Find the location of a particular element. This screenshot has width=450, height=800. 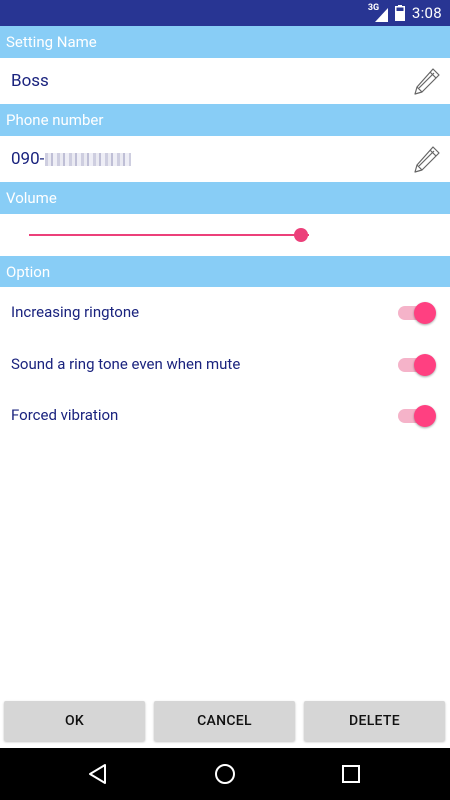

ok-button: OK is located at coordinates (74, 721).